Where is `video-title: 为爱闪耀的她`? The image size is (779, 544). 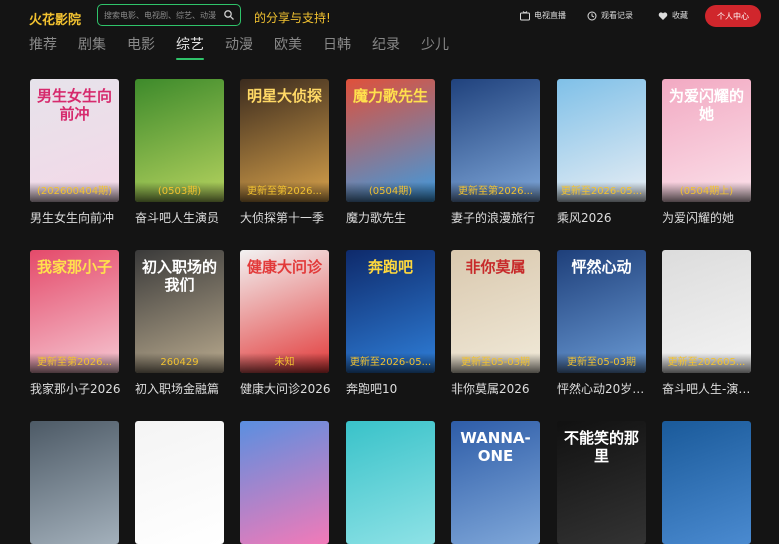
video-title: 为爱闪耀的她 is located at coordinates (709, 217).